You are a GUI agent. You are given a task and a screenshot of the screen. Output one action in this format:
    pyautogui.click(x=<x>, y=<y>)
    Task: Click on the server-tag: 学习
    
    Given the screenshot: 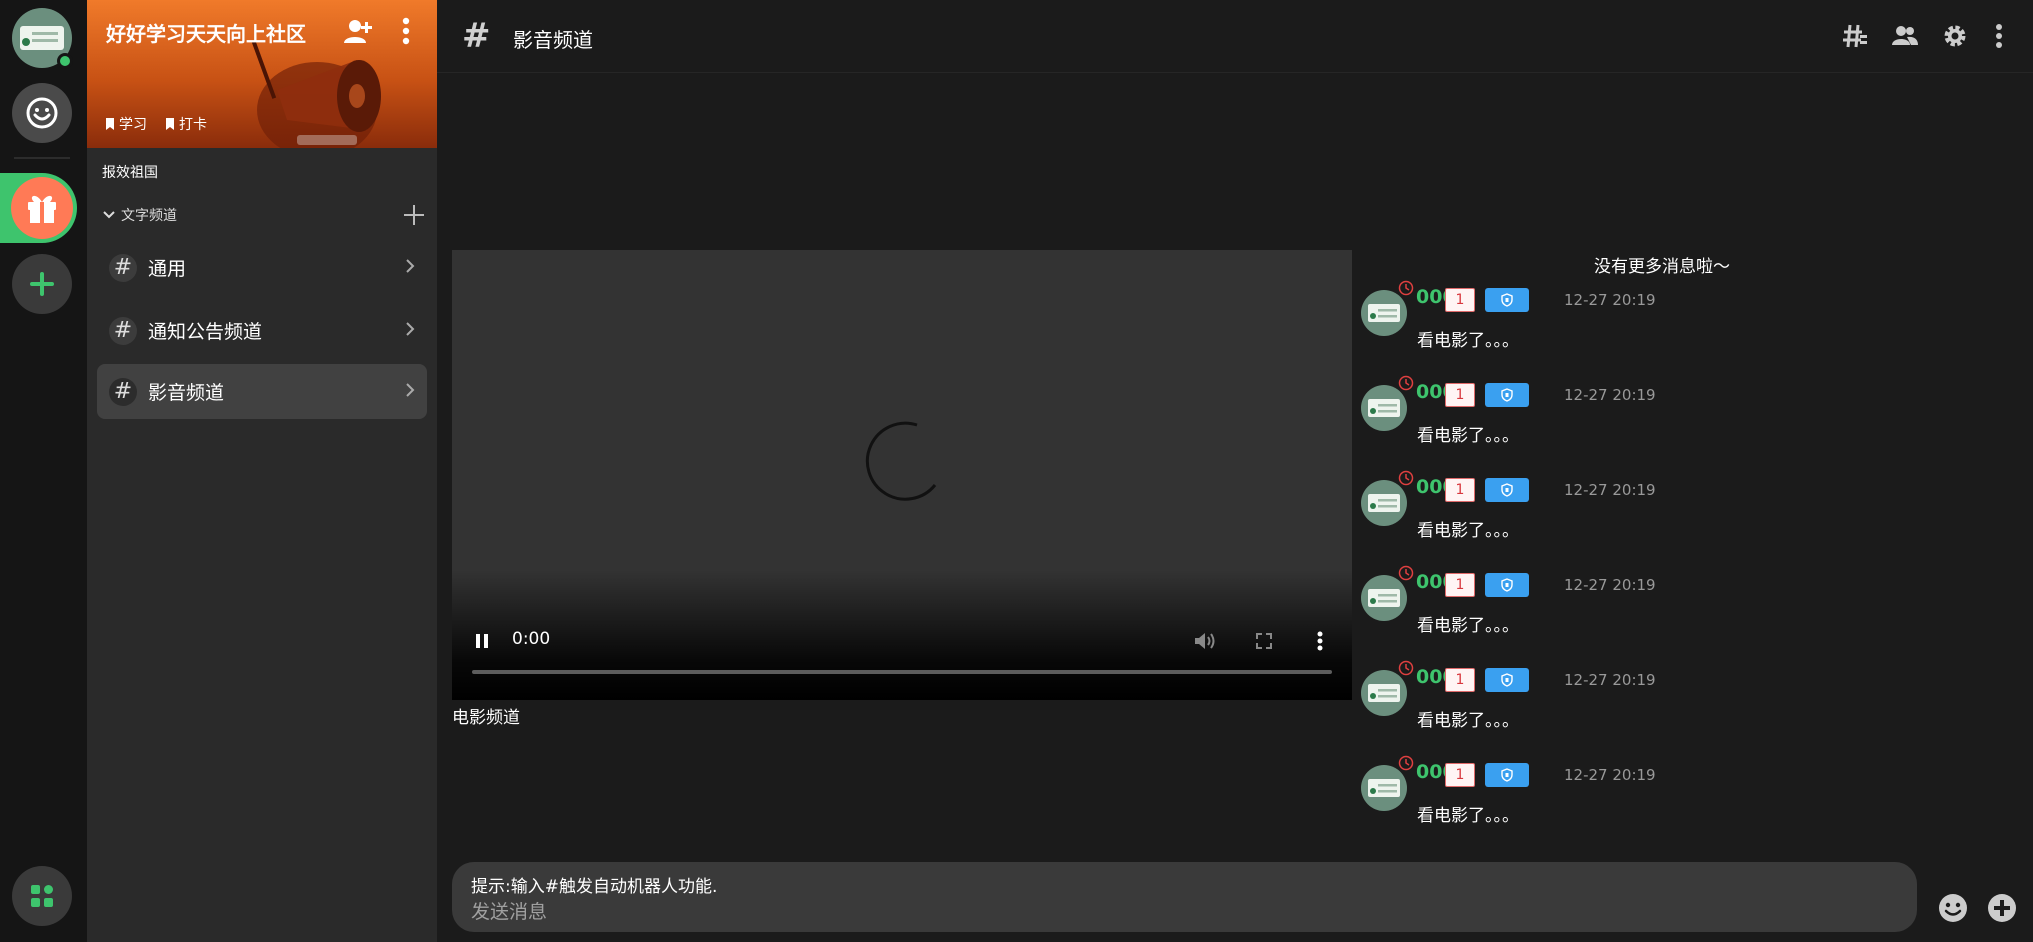 What is the action you would take?
    pyautogui.click(x=126, y=124)
    